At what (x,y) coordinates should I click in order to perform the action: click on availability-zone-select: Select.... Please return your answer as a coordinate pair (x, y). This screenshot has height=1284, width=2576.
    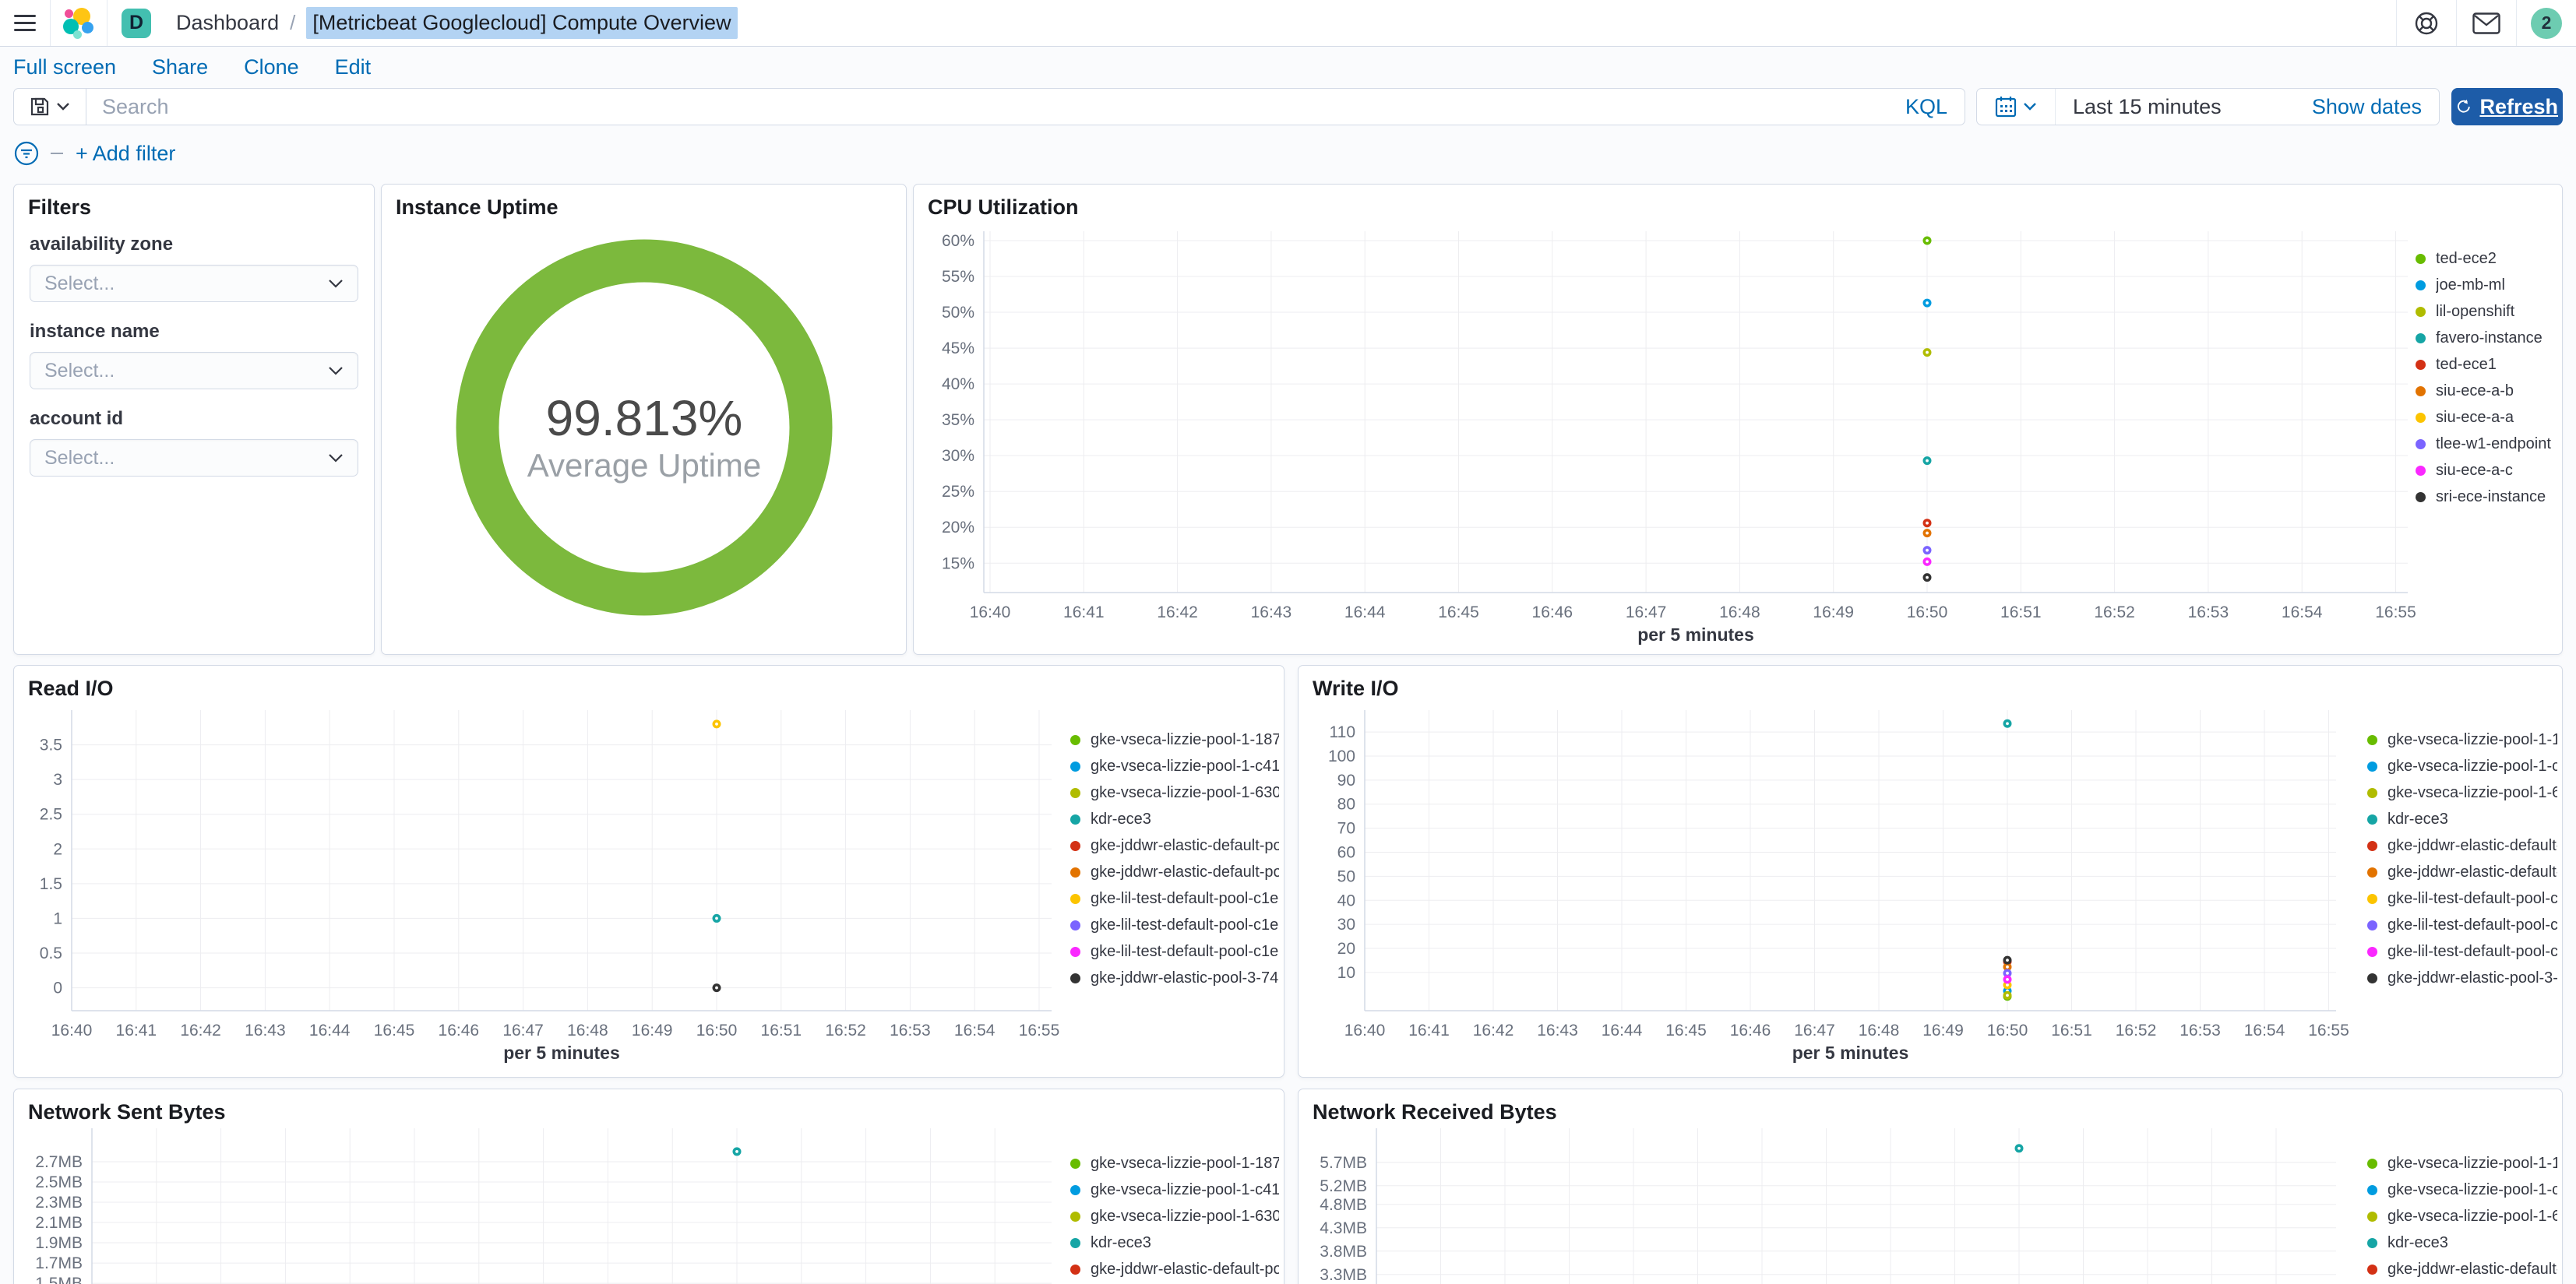
    Looking at the image, I should click on (194, 283).